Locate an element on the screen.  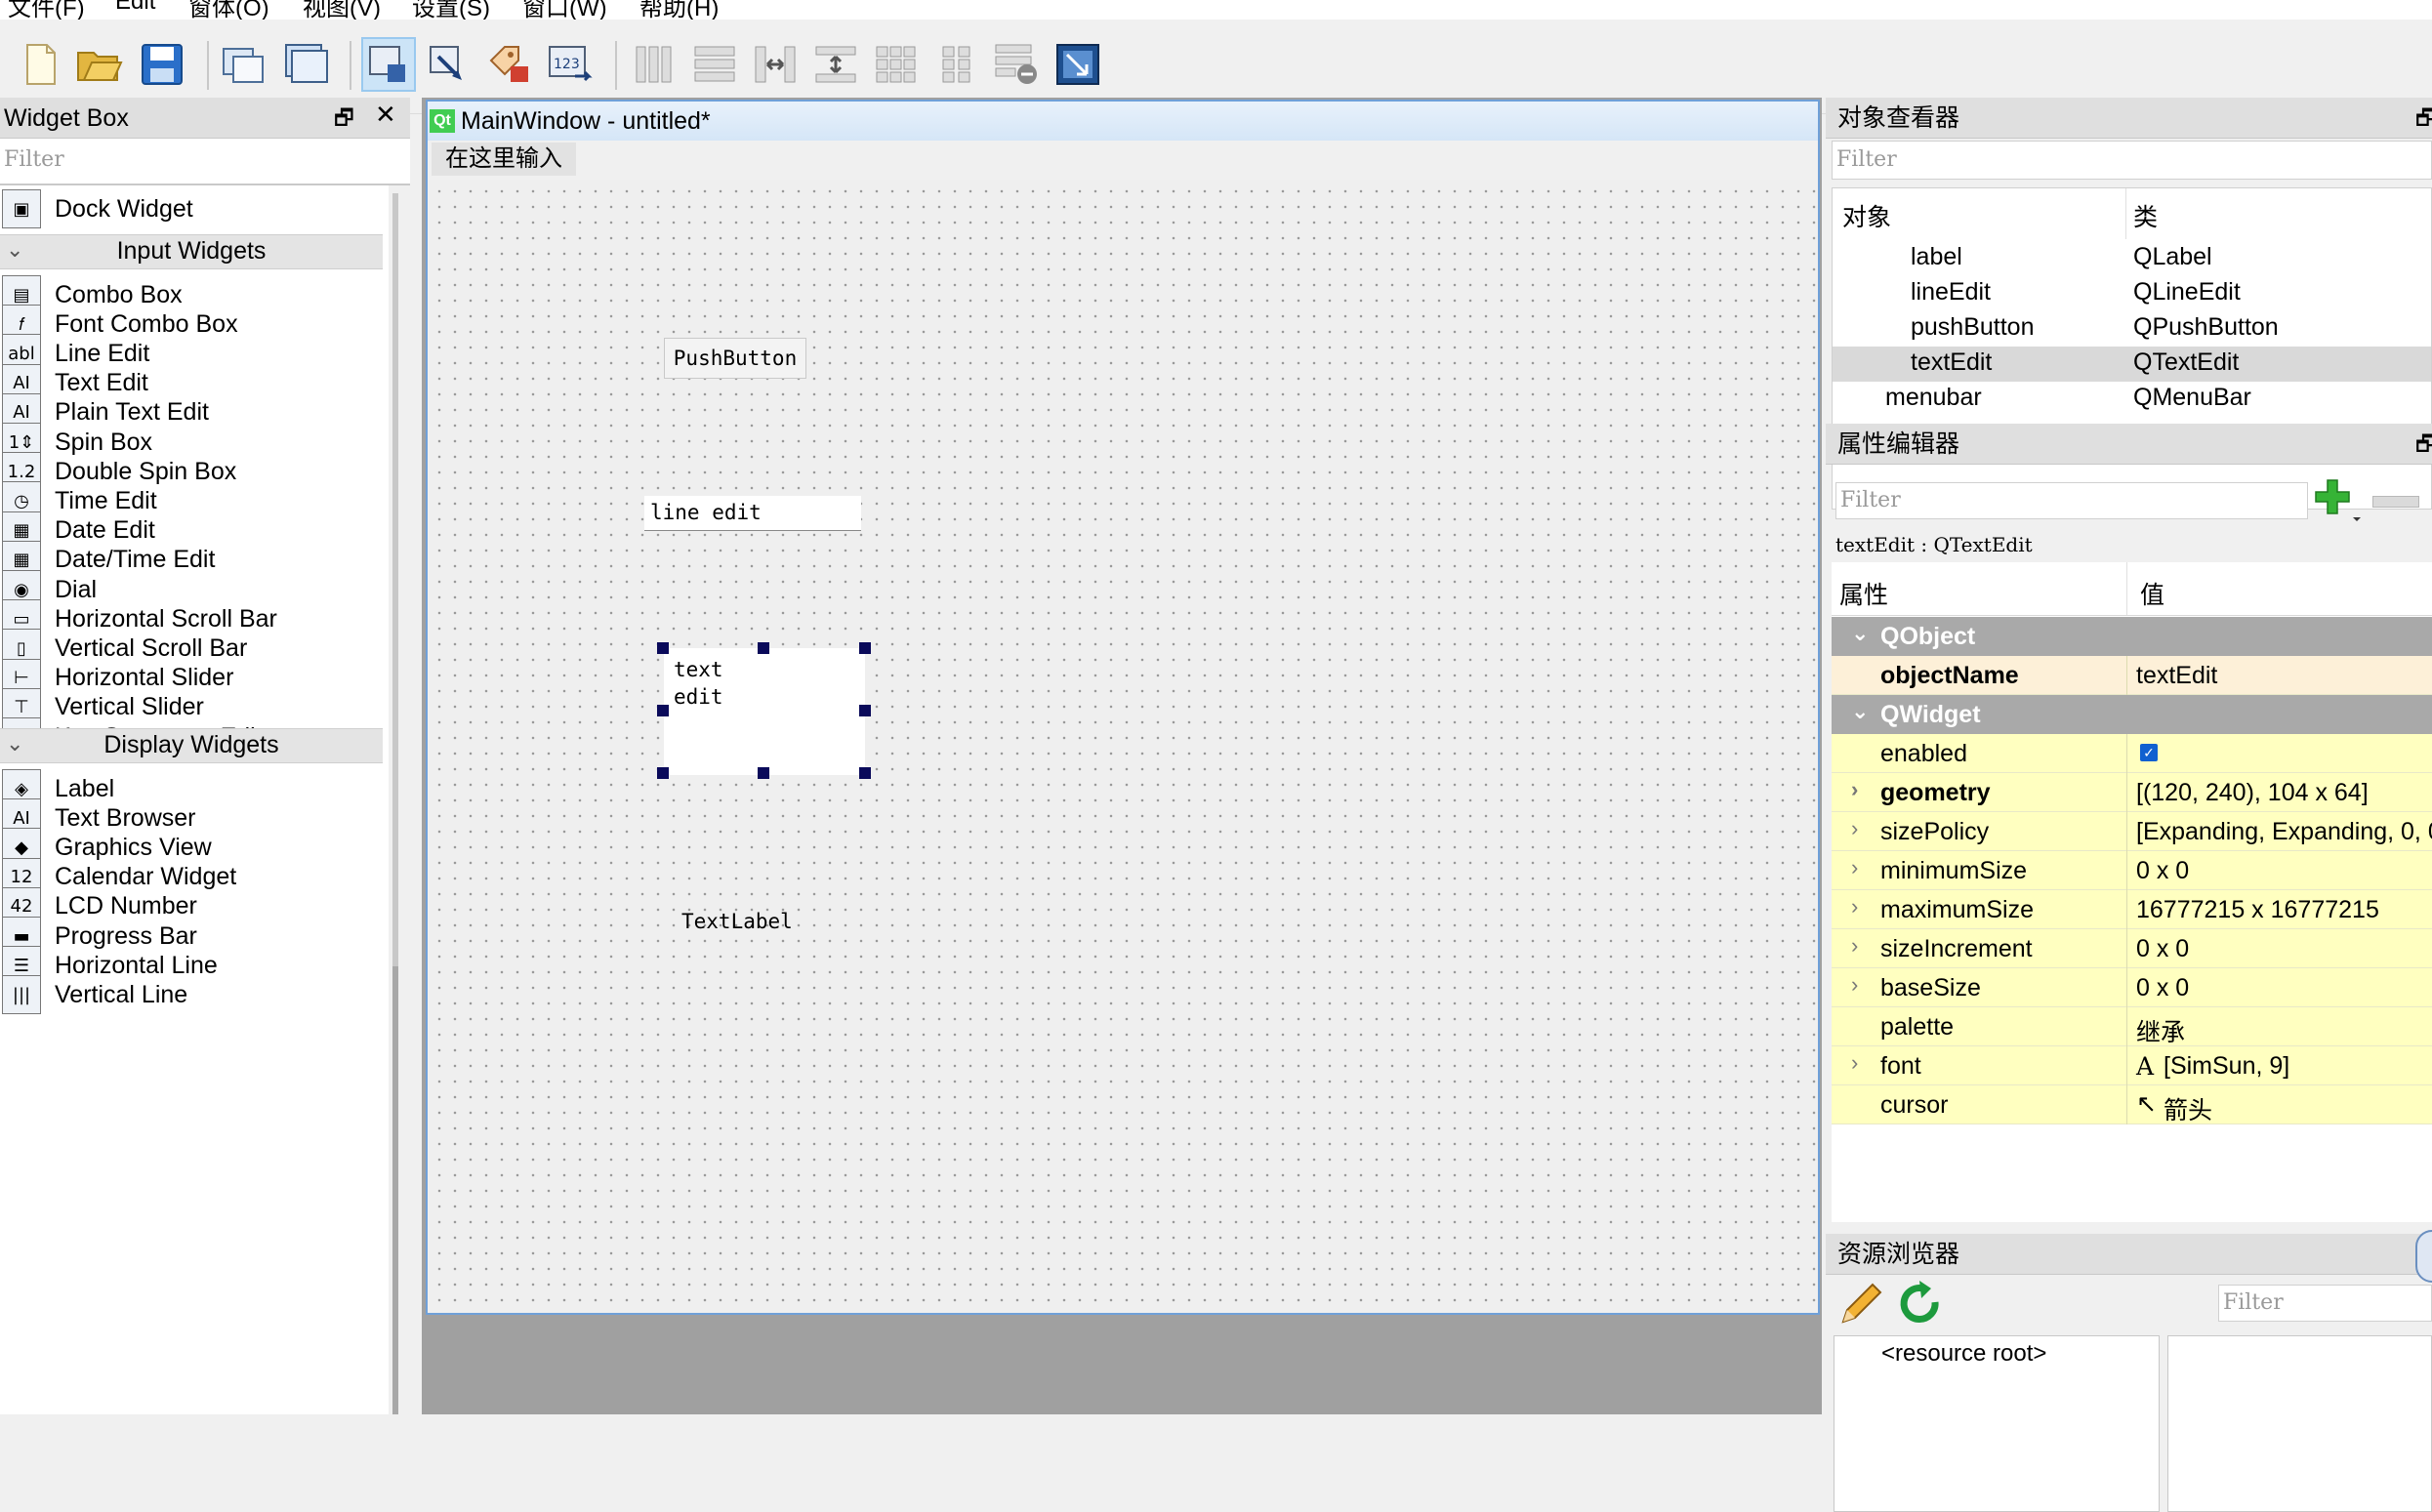
widget-box-scrollbar is located at coordinates (399, 800).